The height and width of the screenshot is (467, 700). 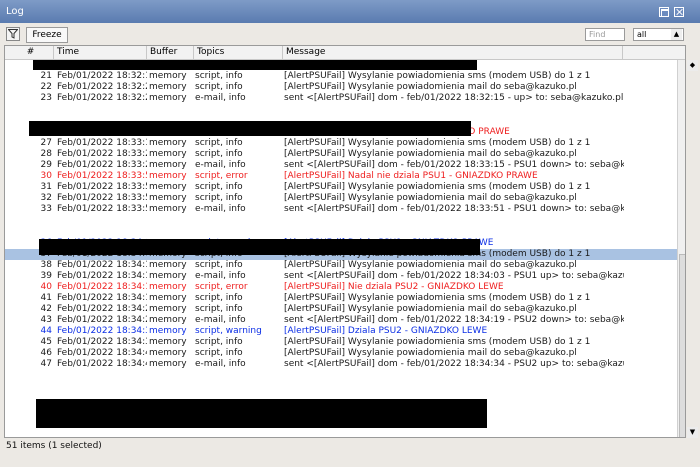 What do you see at coordinates (102, 143) in the screenshot?
I see `row-time: Feb/01/2022 18:33:15` at bounding box center [102, 143].